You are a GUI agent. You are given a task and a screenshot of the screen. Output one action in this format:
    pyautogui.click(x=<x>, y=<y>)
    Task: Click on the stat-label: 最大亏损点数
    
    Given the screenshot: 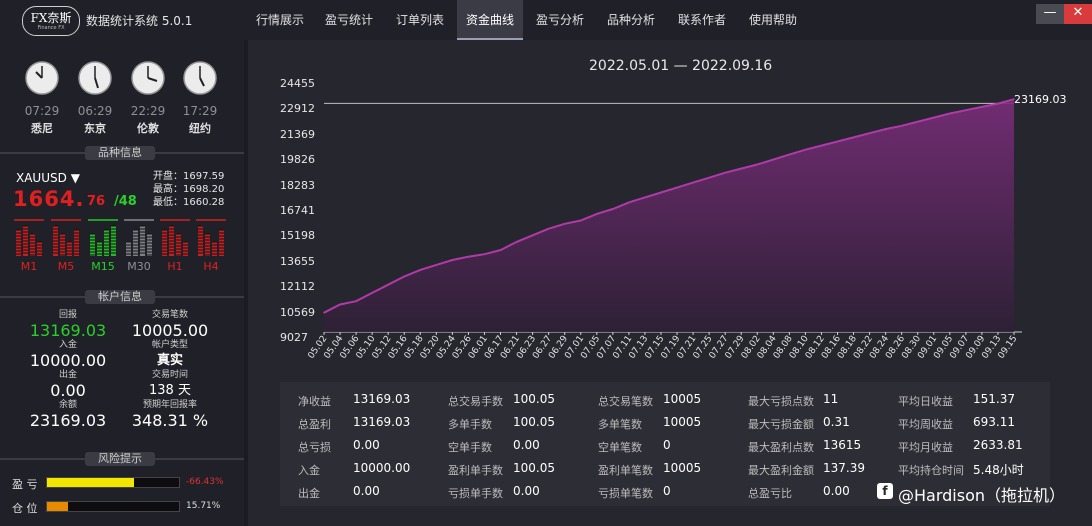 What is the action you would take?
    pyautogui.click(x=781, y=401)
    